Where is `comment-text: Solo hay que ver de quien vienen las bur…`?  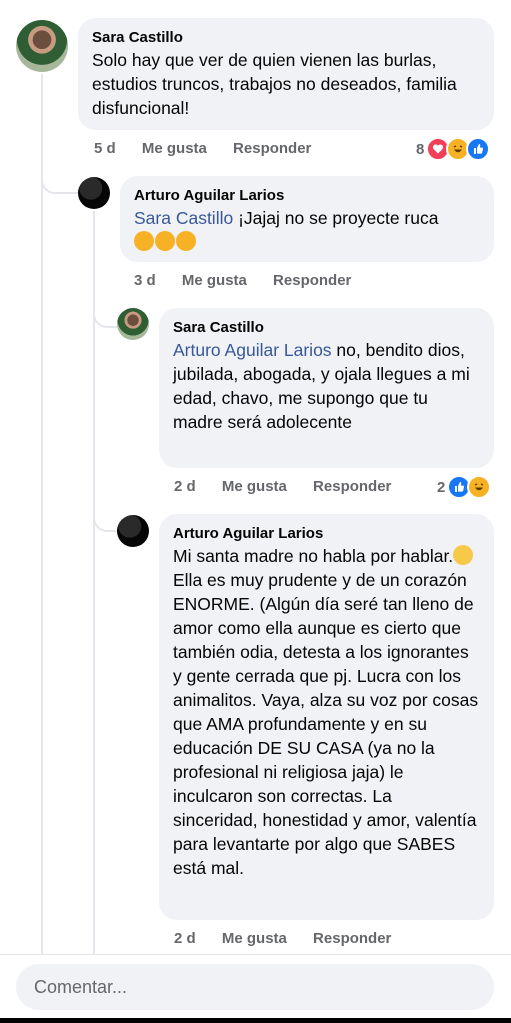 comment-text: Solo hay que ver de quien vienen las bur… is located at coordinates (274, 84).